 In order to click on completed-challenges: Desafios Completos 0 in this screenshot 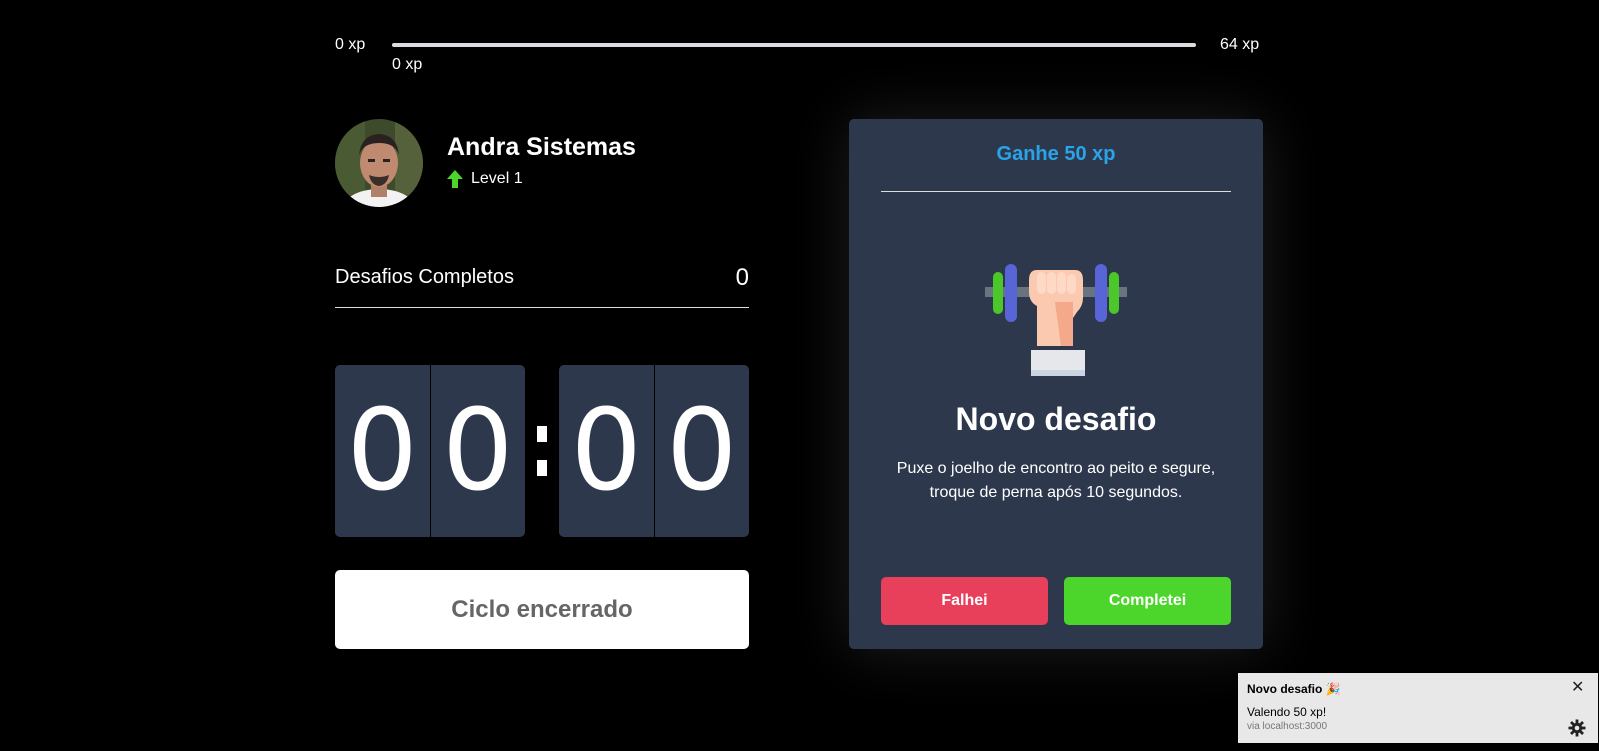, I will do `click(542, 285)`.